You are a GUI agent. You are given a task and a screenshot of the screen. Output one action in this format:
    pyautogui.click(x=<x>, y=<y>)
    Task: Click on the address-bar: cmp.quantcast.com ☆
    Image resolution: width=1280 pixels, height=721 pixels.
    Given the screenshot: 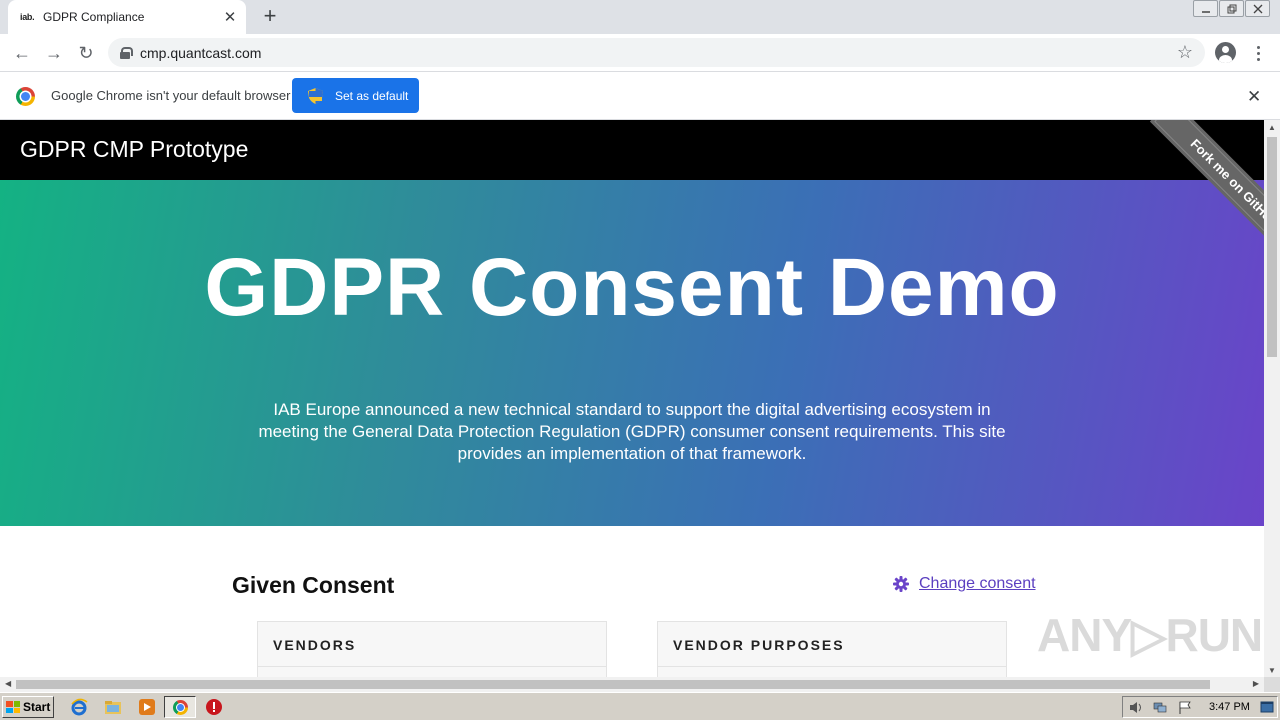 What is the action you would take?
    pyautogui.click(x=656, y=52)
    